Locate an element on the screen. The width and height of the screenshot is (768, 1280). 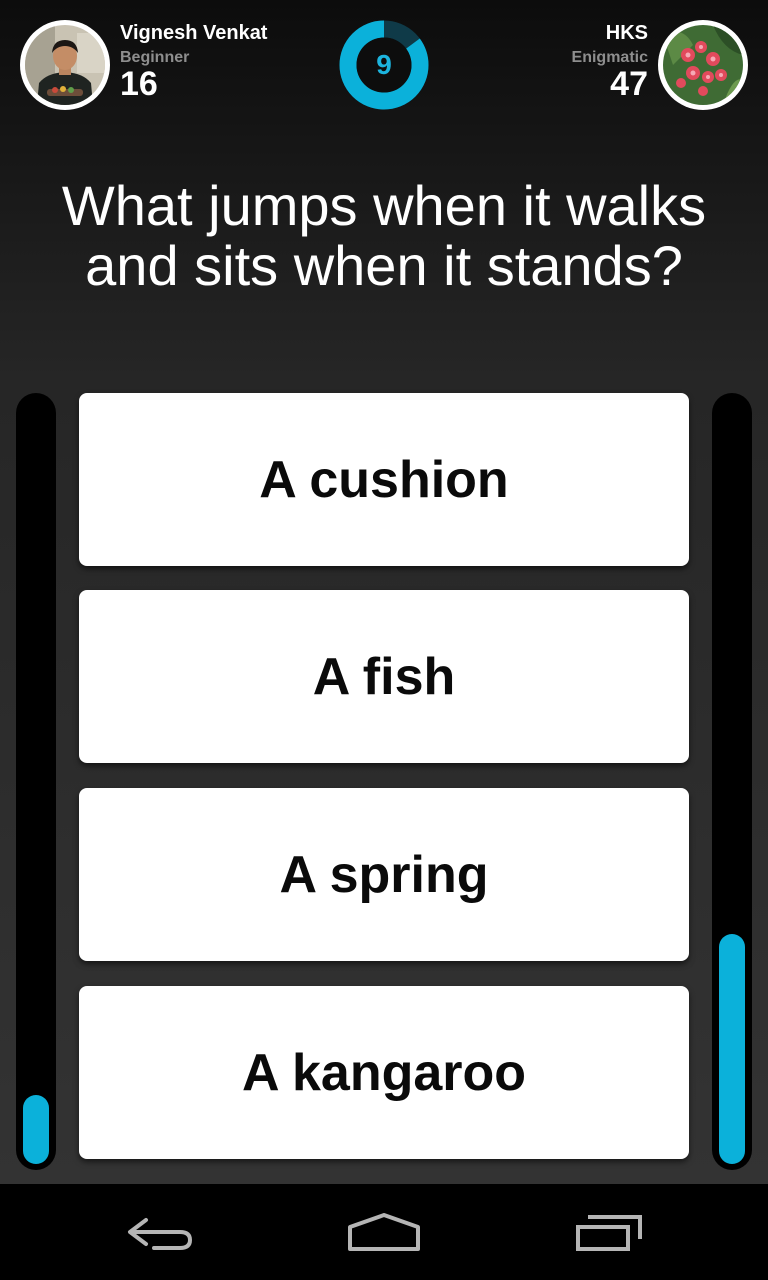
system-nav-bar is located at coordinates (384, 1232).